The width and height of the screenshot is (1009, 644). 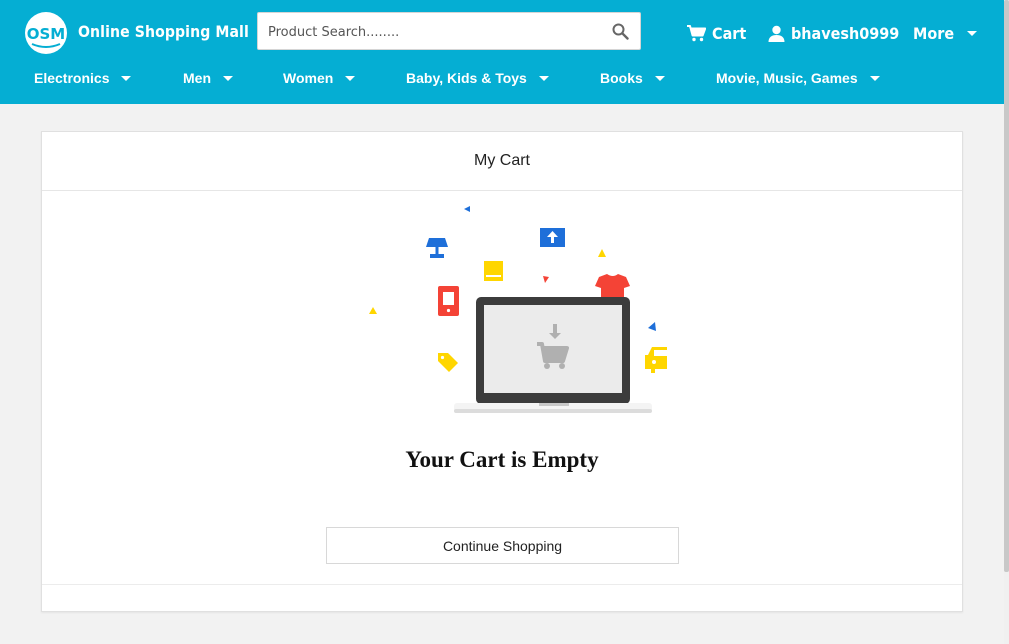 I want to click on cart-icon, so click(x=696, y=33).